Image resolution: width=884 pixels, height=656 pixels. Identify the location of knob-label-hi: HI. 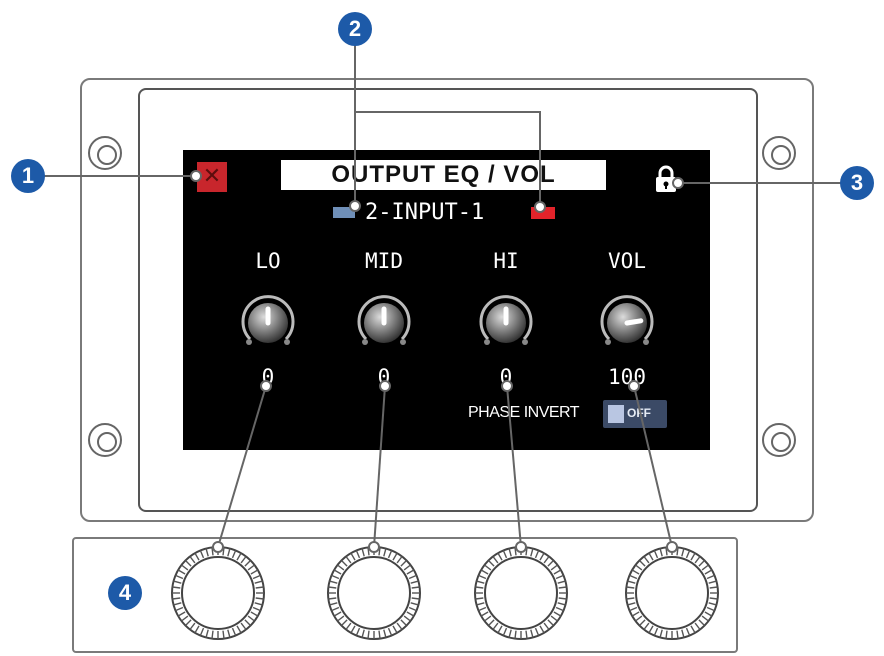
(506, 261).